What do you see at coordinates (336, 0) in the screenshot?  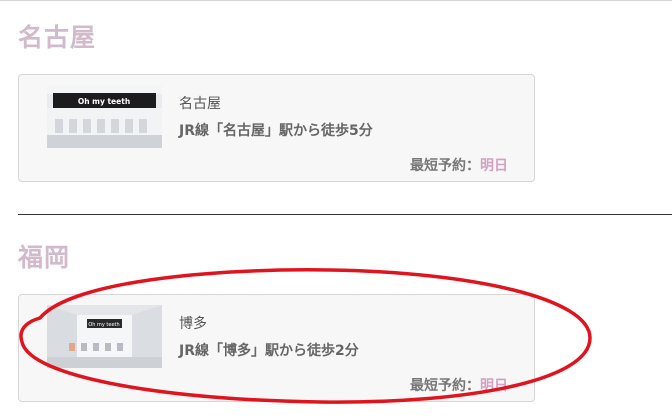 I see `top-divider` at bounding box center [336, 0].